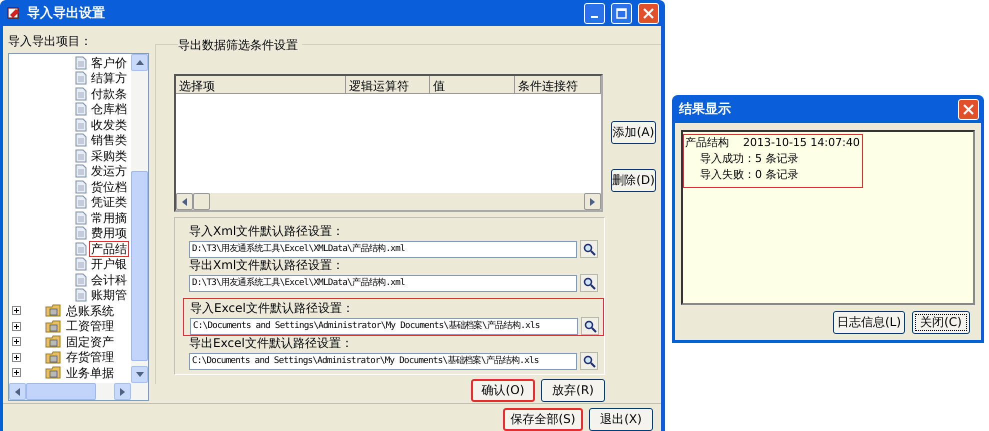 This screenshot has height=431, width=989. What do you see at coordinates (109, 78) in the screenshot?
I see `tree-item: 结算方` at bounding box center [109, 78].